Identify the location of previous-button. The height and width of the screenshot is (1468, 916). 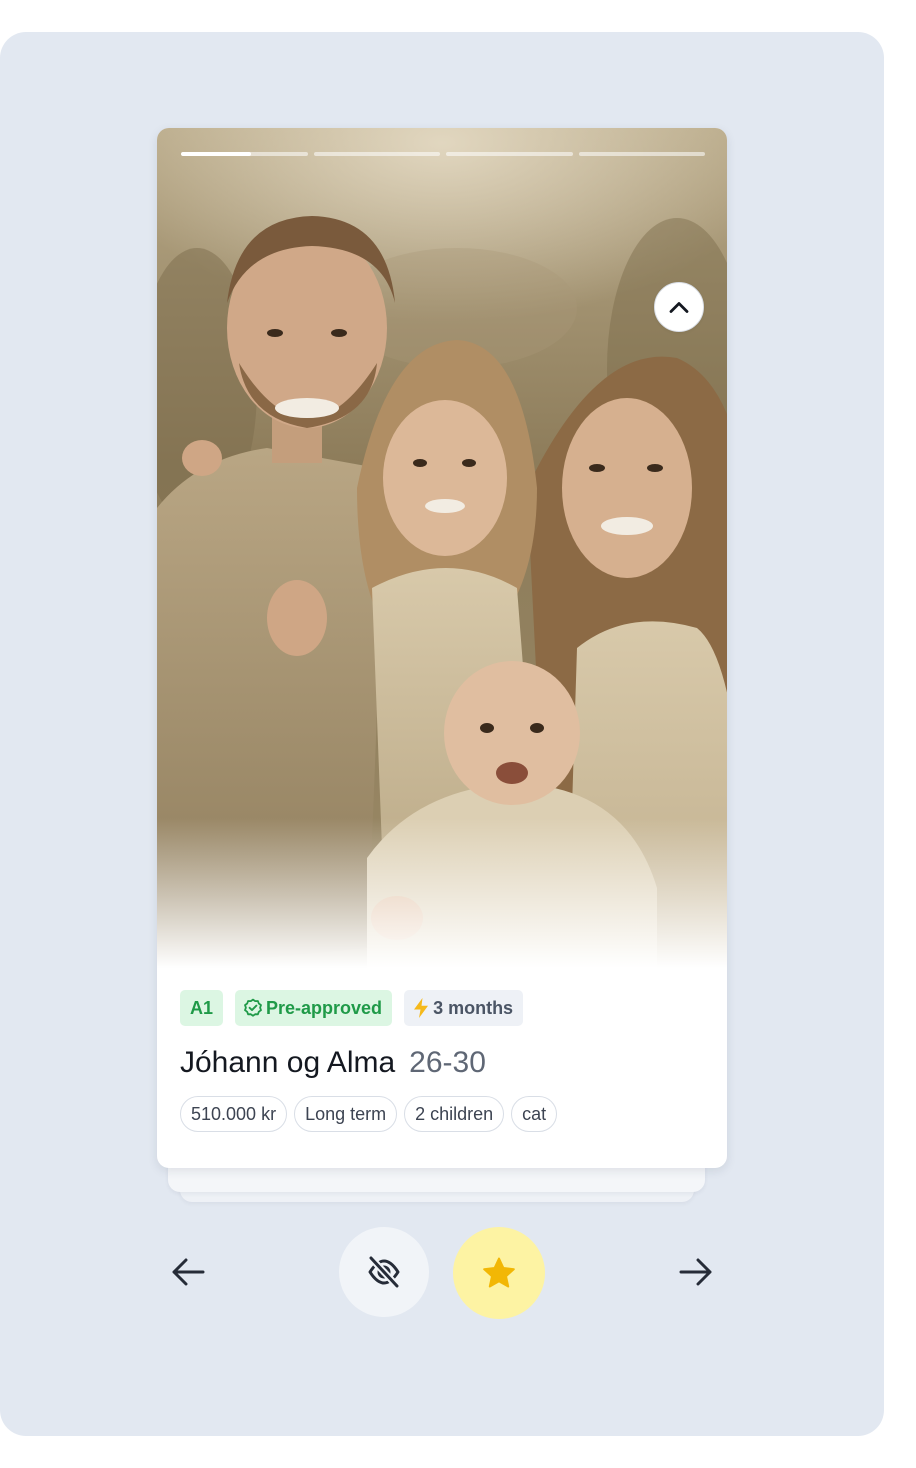
(188, 1272).